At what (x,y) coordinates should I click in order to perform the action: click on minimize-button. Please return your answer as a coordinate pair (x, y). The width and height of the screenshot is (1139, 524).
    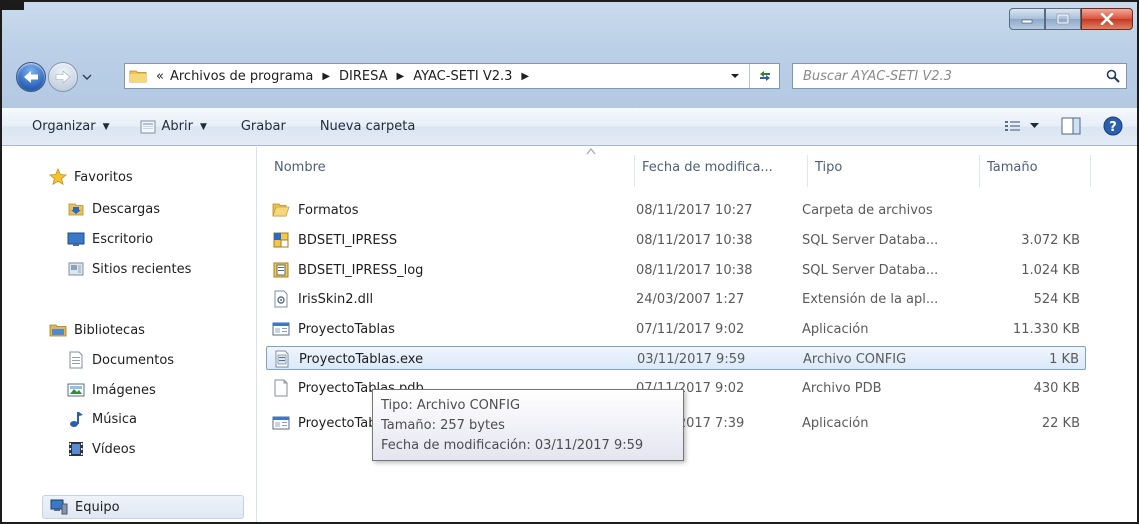
    Looking at the image, I should click on (1027, 19).